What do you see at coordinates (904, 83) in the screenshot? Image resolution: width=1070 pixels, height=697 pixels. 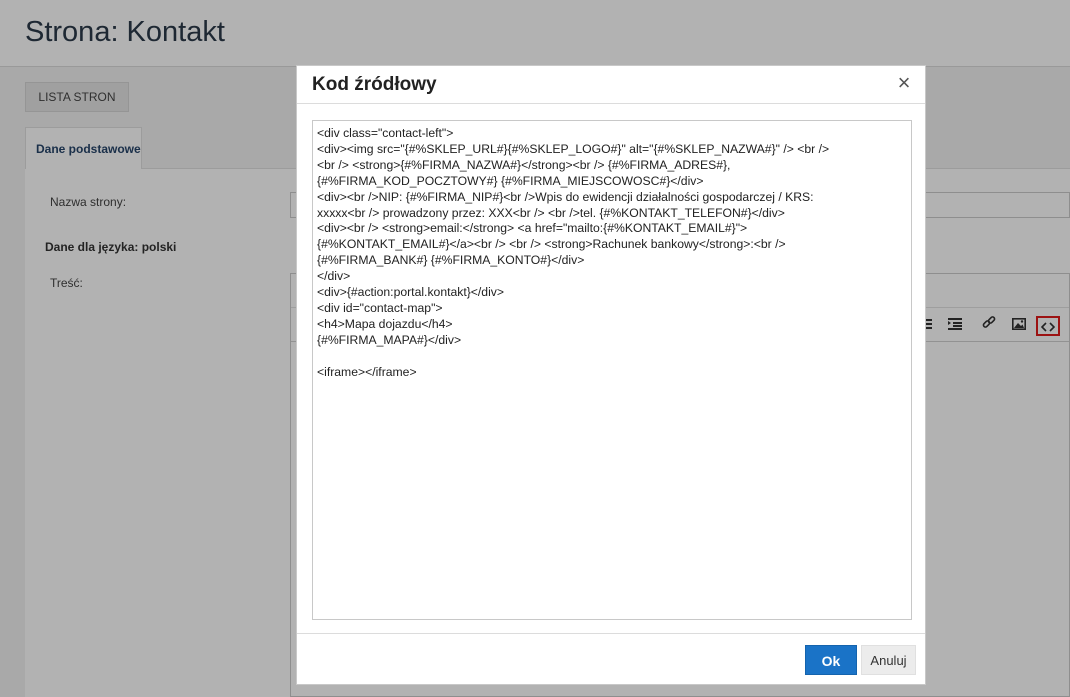 I see `close-icon: ×` at bounding box center [904, 83].